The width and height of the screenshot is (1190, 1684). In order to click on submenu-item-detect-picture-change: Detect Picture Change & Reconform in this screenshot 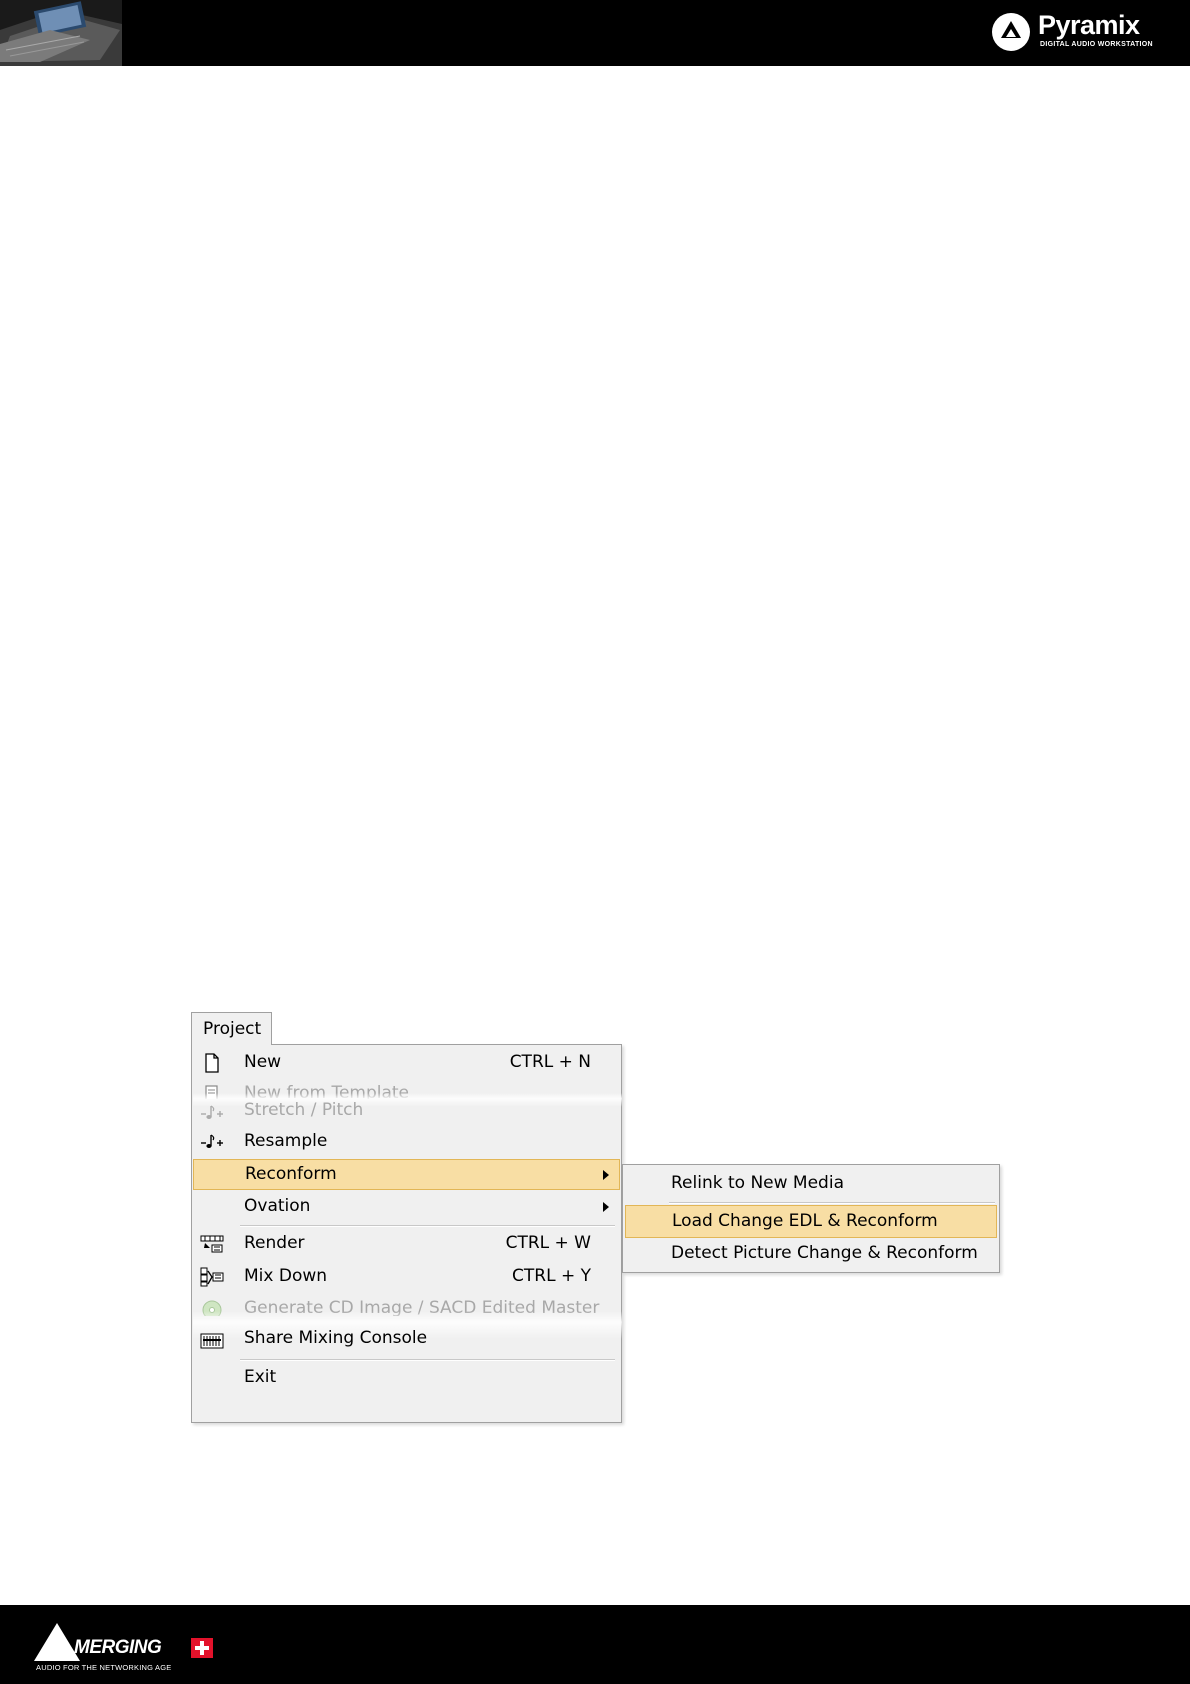, I will do `click(811, 1254)`.